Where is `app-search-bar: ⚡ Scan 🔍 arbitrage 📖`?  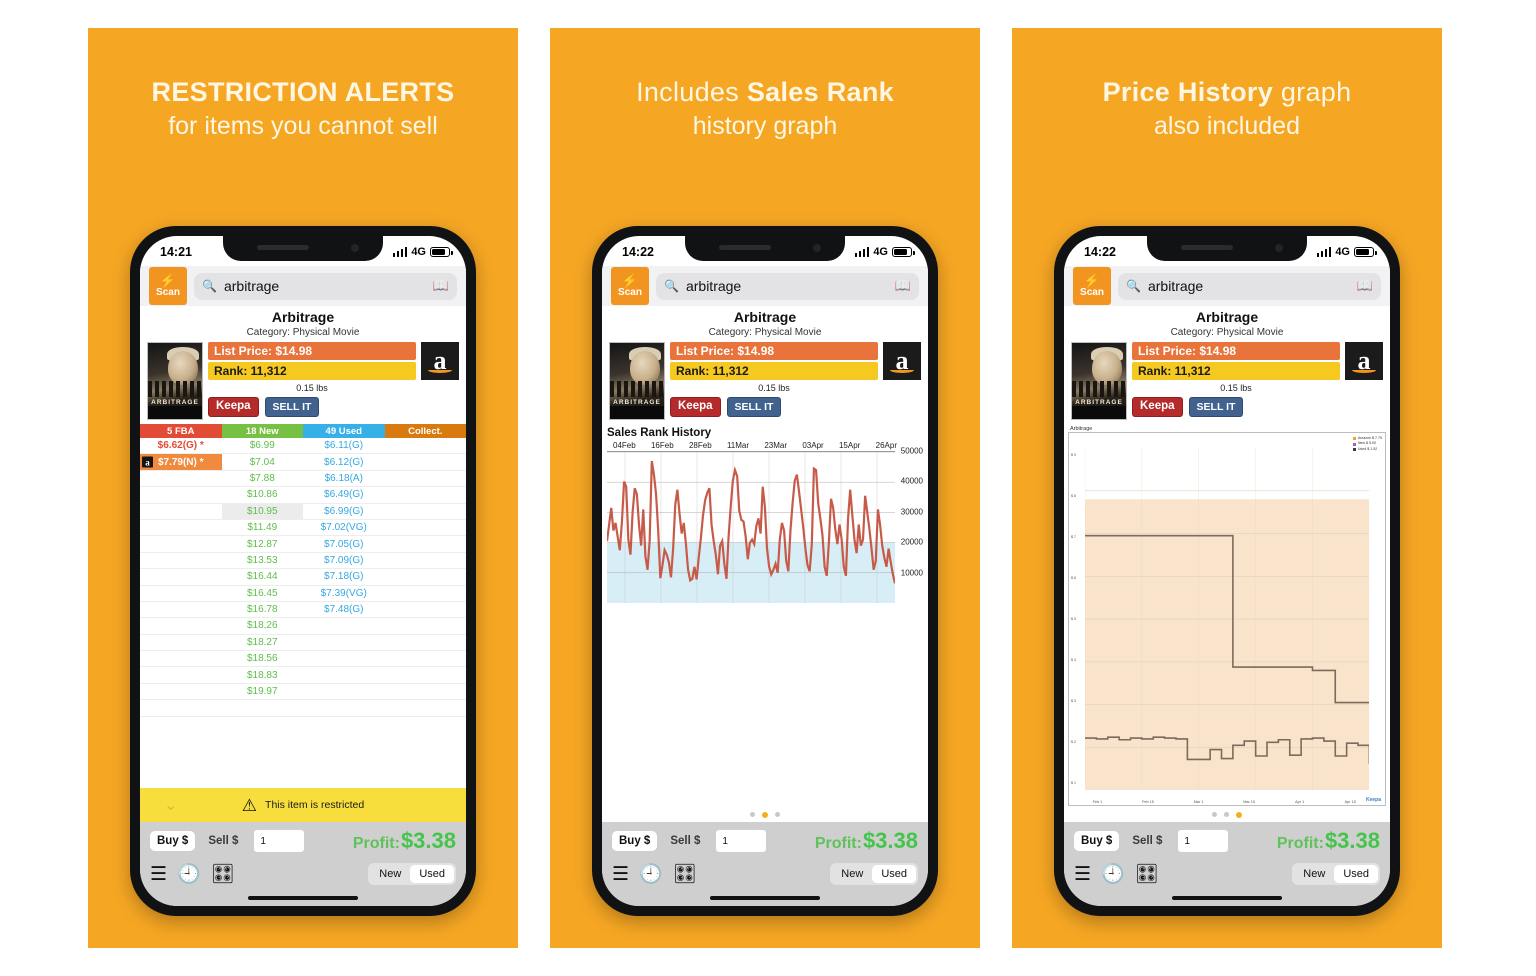 app-search-bar: ⚡ Scan 🔍 arbitrage 📖 is located at coordinates (303, 286).